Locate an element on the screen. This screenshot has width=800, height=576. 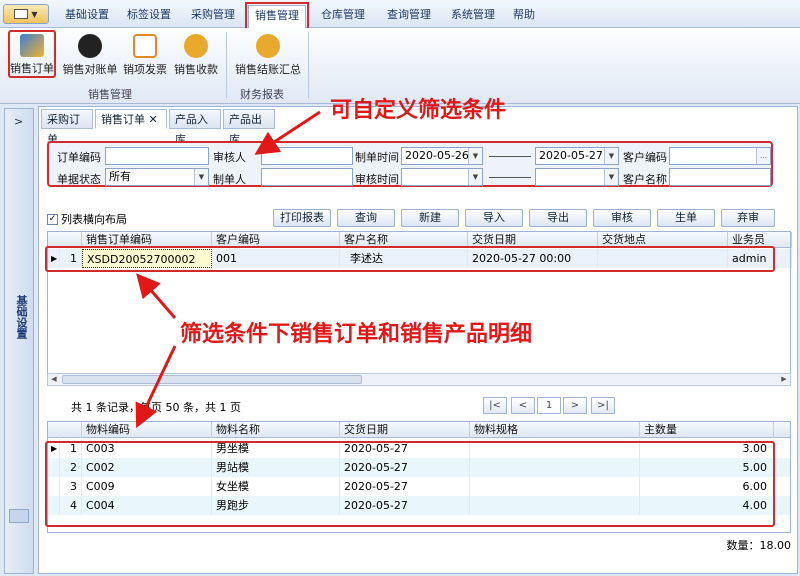
annotation-arrows is located at coordinates (228, 269).